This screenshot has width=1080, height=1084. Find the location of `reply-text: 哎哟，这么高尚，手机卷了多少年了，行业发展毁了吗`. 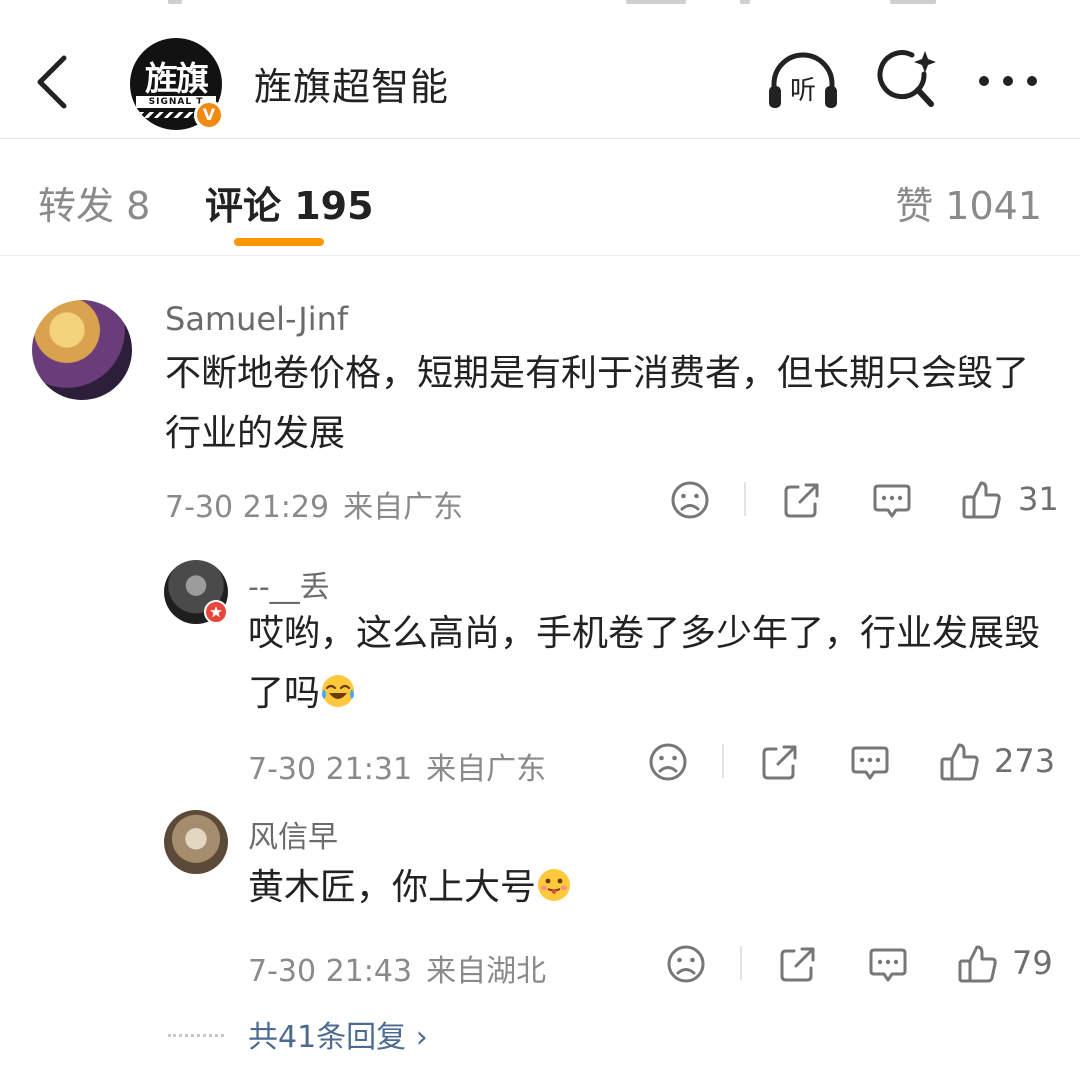

reply-text: 哎哟，这么高尚，手机卷了多少年了，行业发展毁了吗 is located at coordinates (648, 664).